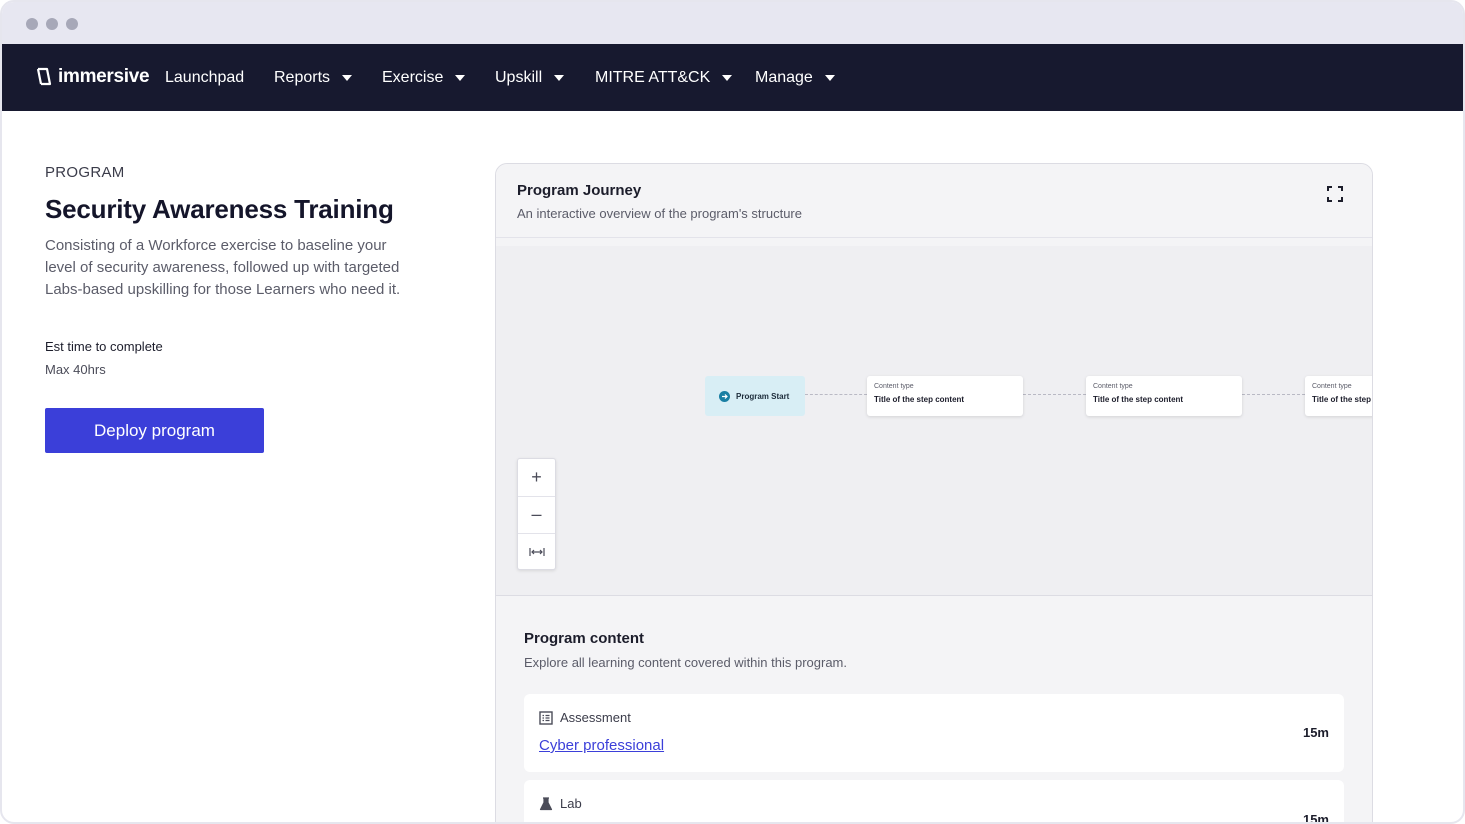 This screenshot has height=824, width=1465. Describe the element at coordinates (519, 77) in the screenshot. I see `nav-upskill-label: Upskill` at that location.